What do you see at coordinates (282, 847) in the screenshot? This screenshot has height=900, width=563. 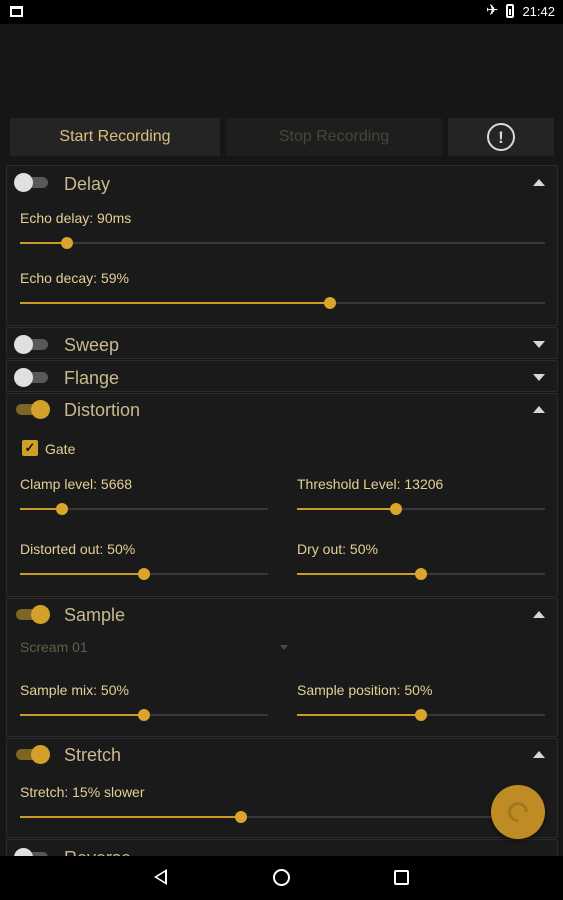 I see `reverse-panel: Reverse` at bounding box center [282, 847].